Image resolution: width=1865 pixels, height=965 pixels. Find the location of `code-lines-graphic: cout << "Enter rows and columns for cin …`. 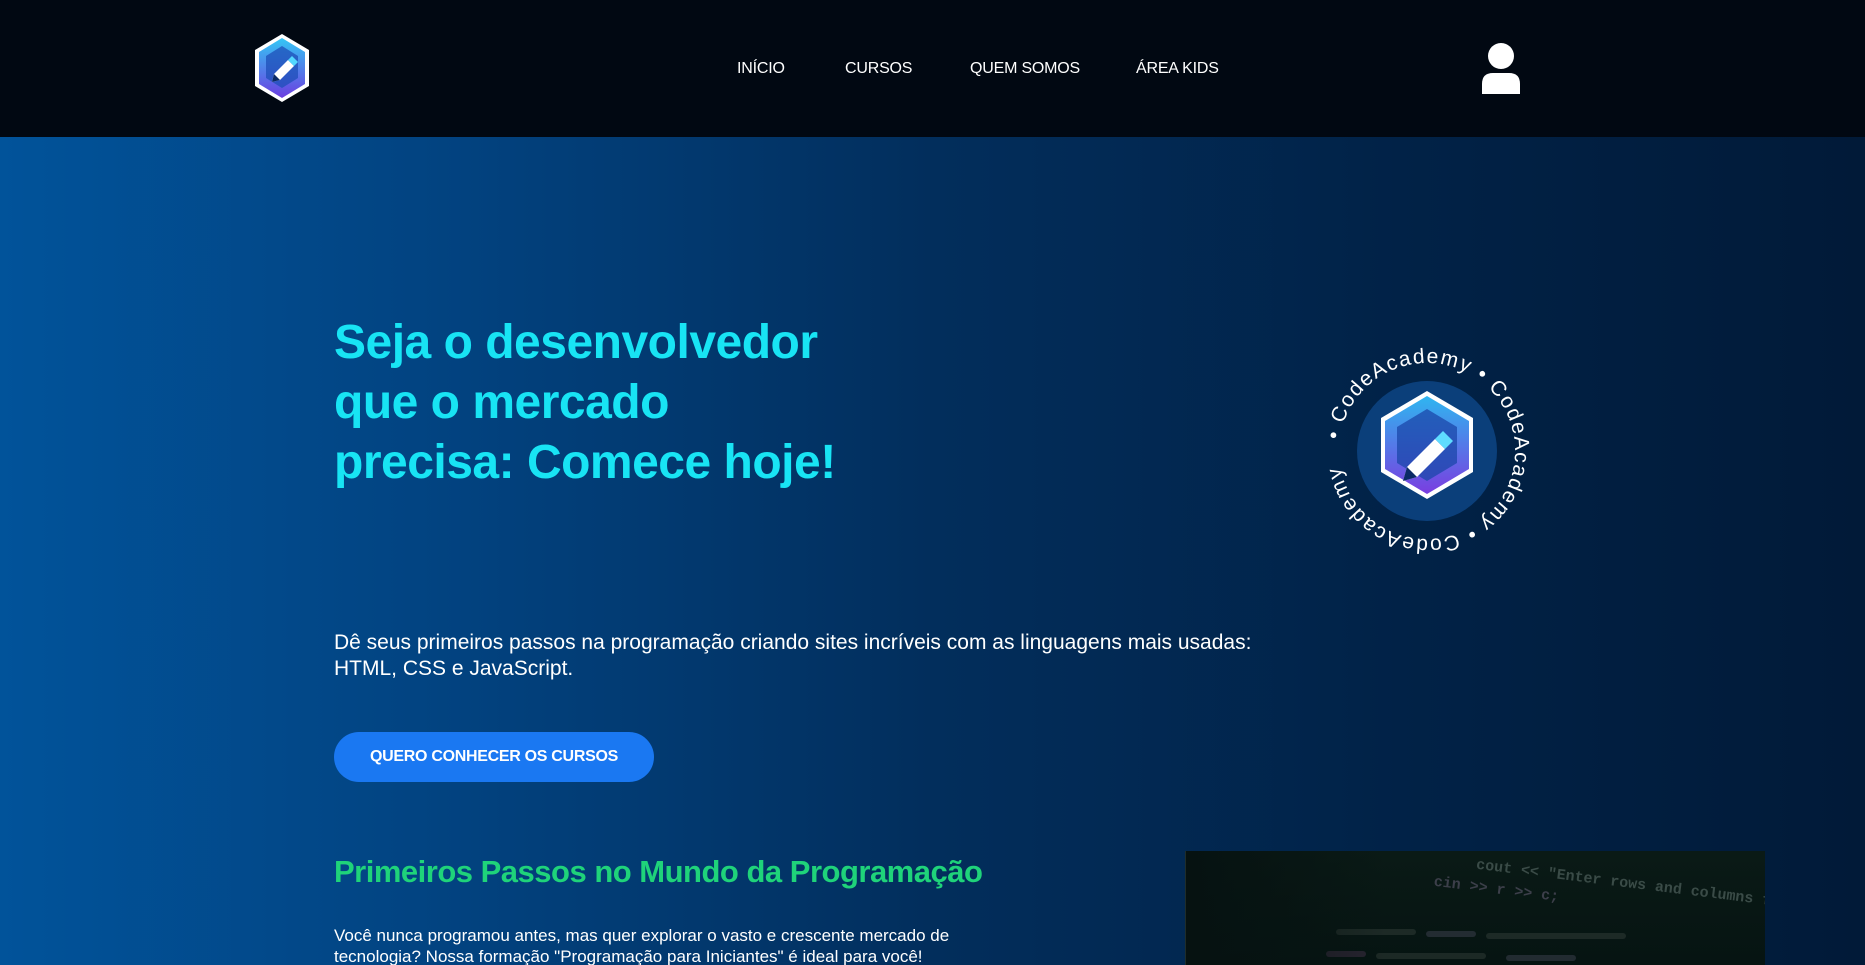

code-lines-graphic: cout << "Enter rows and columns for cin … is located at coordinates (1475, 908).